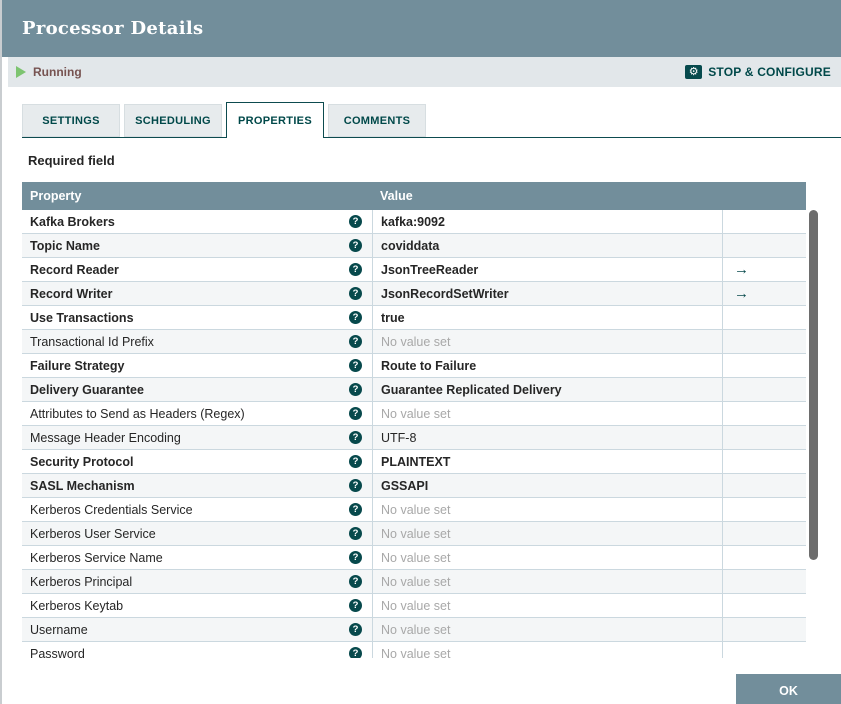 The image size is (841, 704). I want to click on tab-label: SCHEDULING, so click(173, 120).